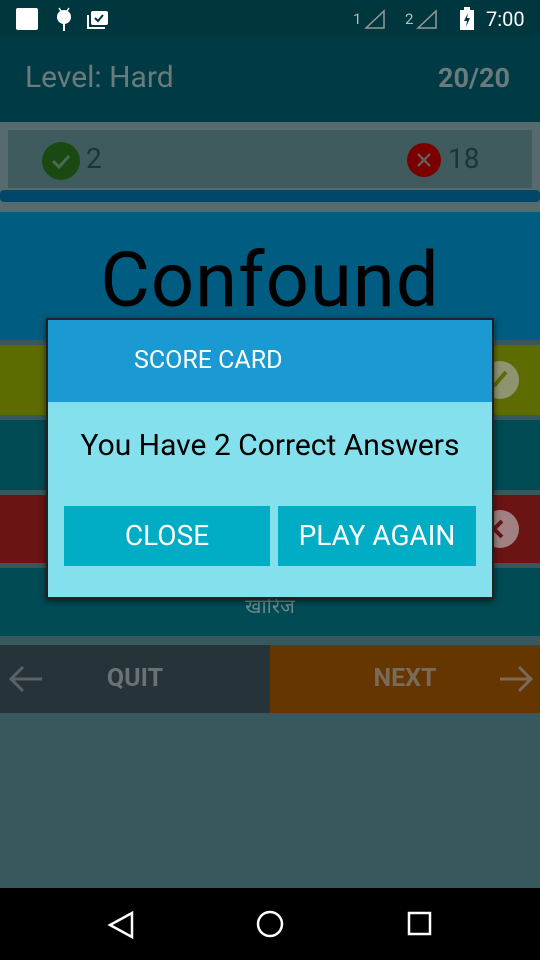 Image resolution: width=540 pixels, height=960 pixels. What do you see at coordinates (167, 536) in the screenshot?
I see `close-button: CLOSE` at bounding box center [167, 536].